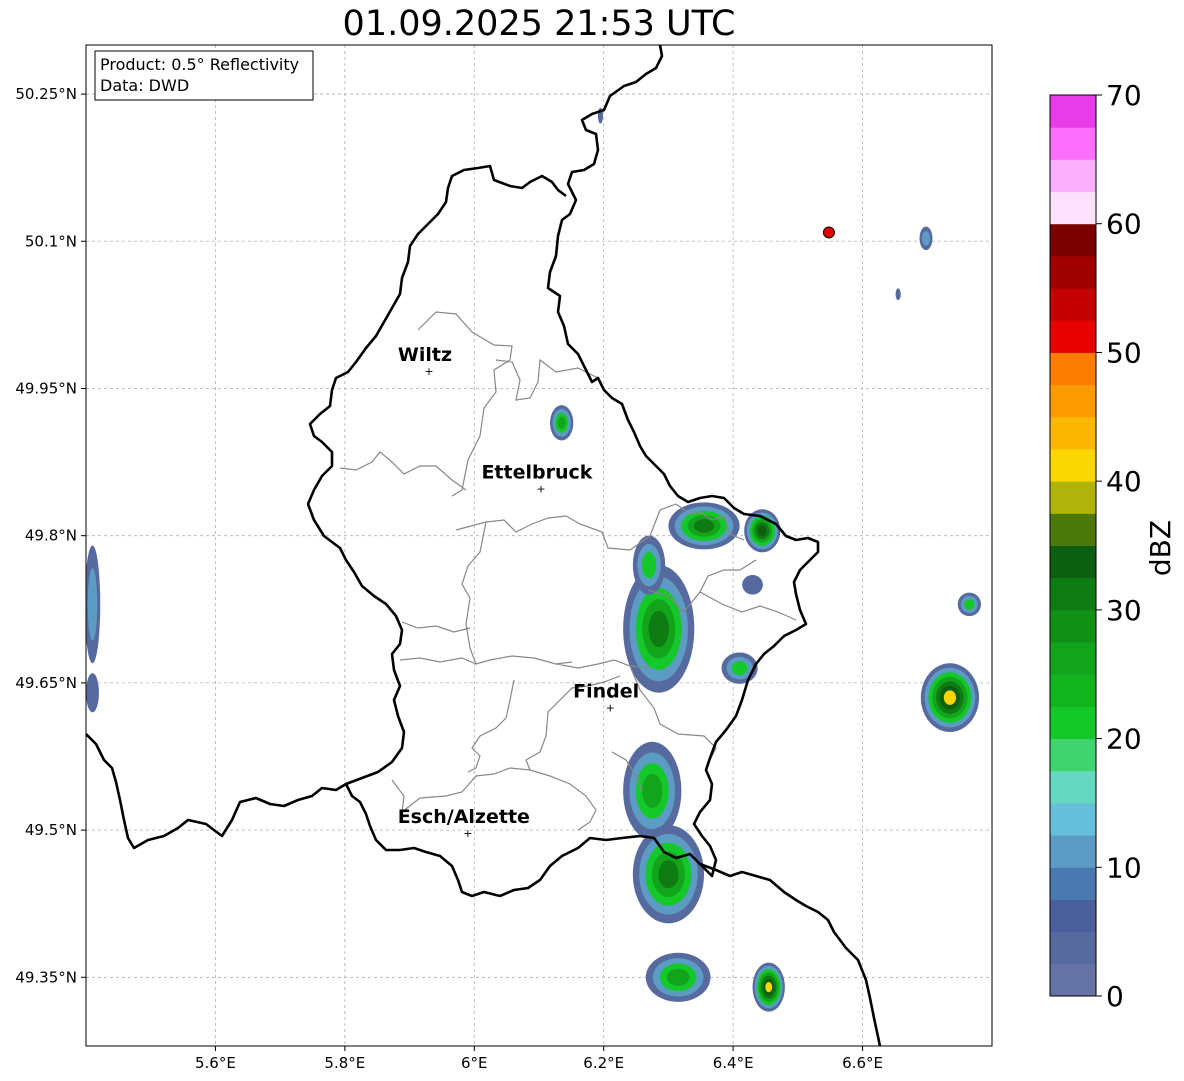  Describe the element at coordinates (536, 473) in the screenshot. I see `city-label: Ettelbruck` at that location.